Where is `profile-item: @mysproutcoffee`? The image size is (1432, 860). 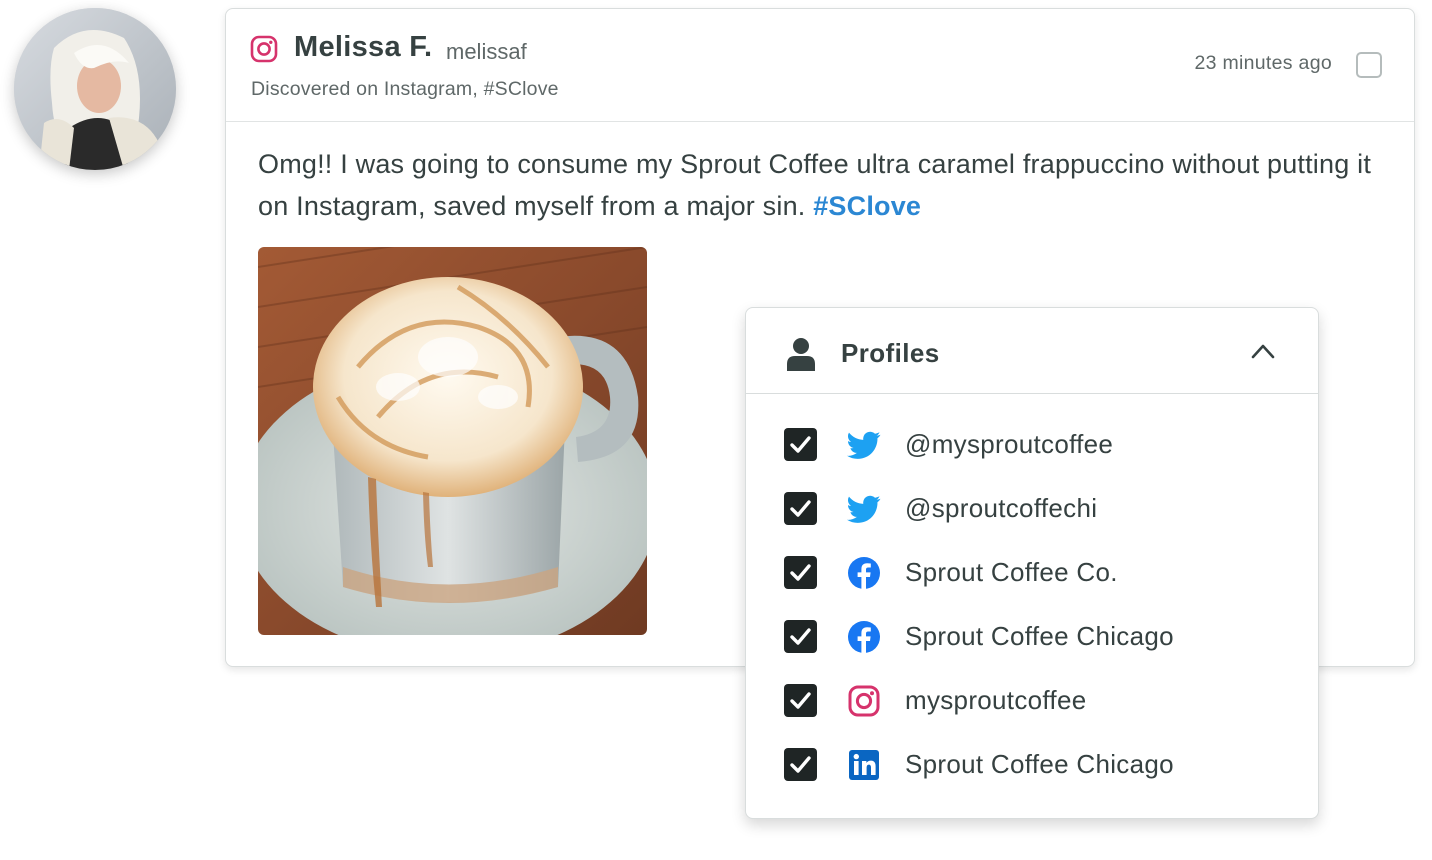 profile-item: @mysproutcoffee is located at coordinates (1032, 446).